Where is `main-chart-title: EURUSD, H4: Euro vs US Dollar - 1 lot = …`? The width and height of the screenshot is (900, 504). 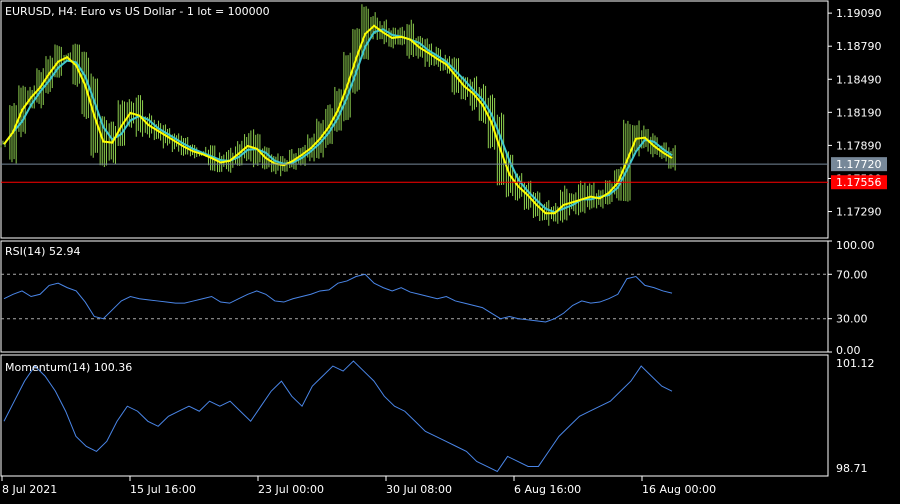
main-chart-title: EURUSD, H4: Euro vs US Dollar - 1 lot = … is located at coordinates (137, 11).